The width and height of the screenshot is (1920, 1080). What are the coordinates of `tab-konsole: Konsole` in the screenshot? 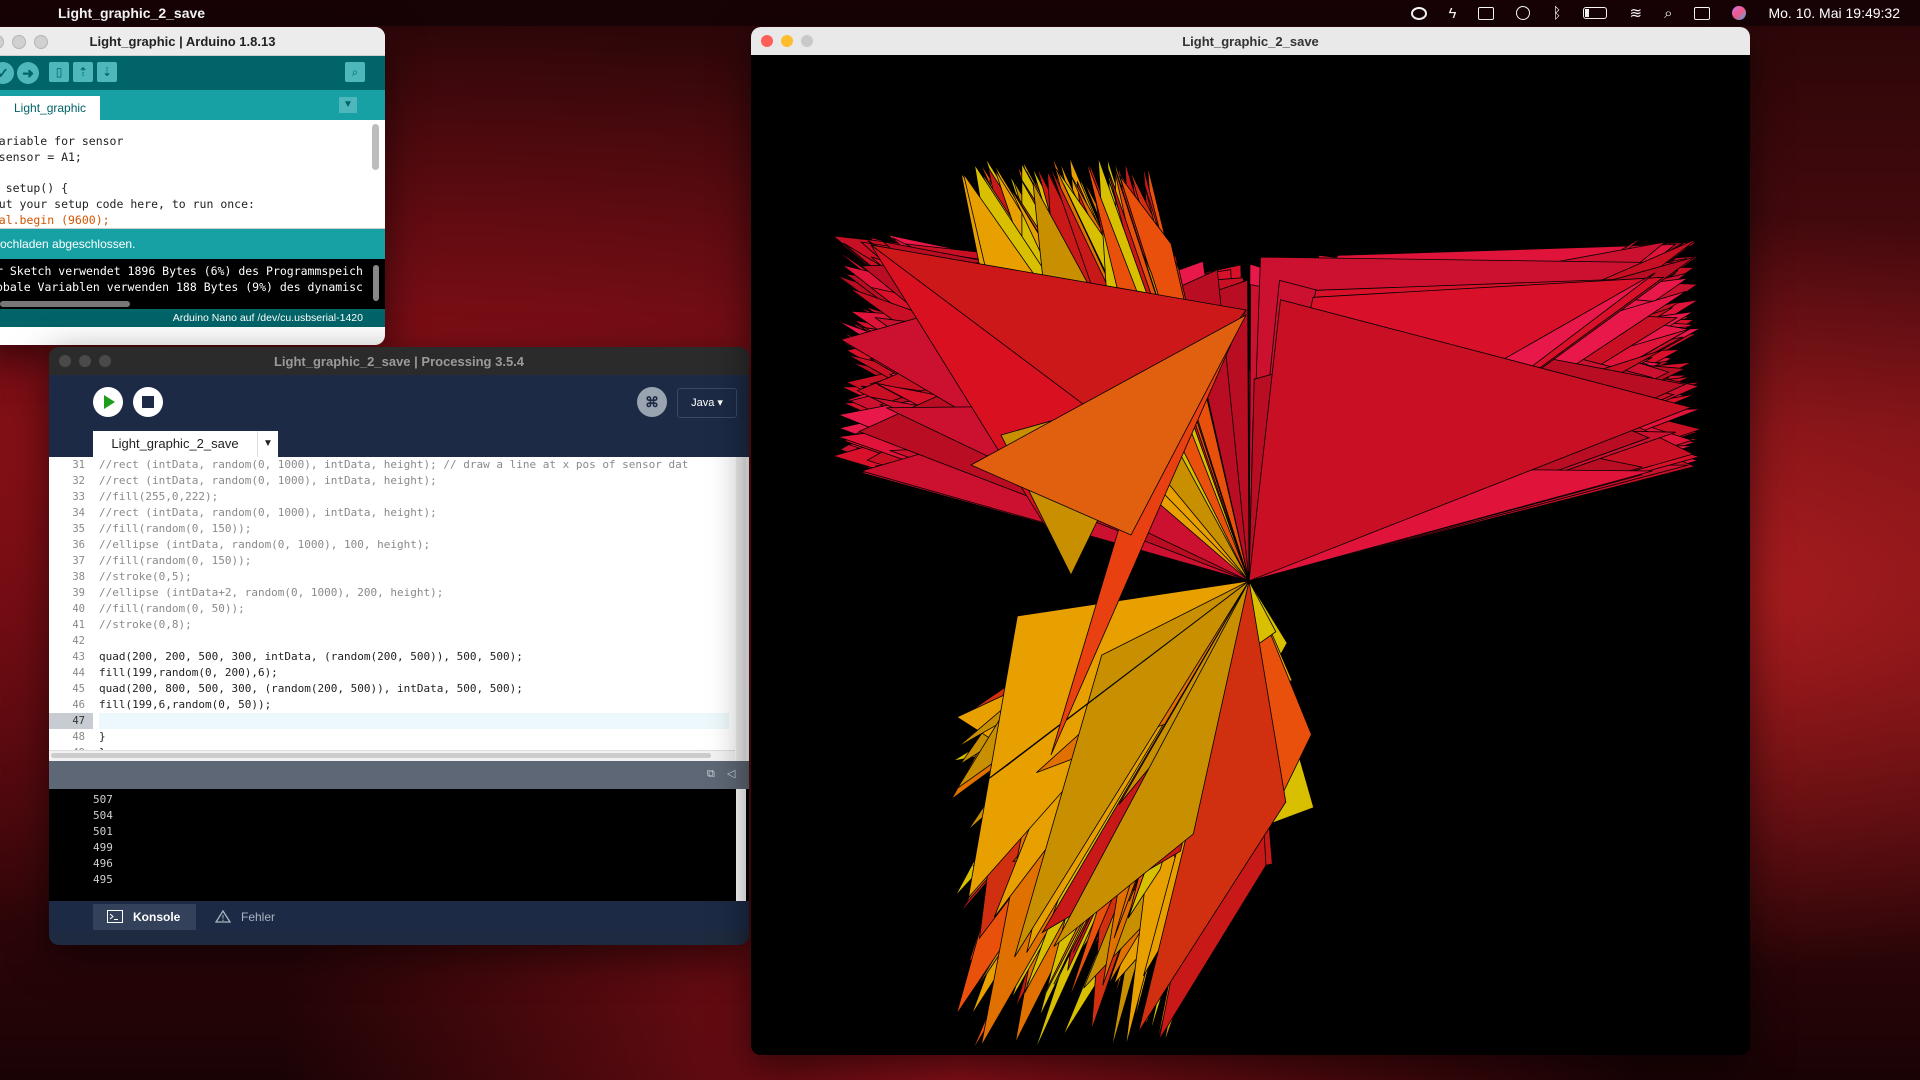 It's located at (145, 917).